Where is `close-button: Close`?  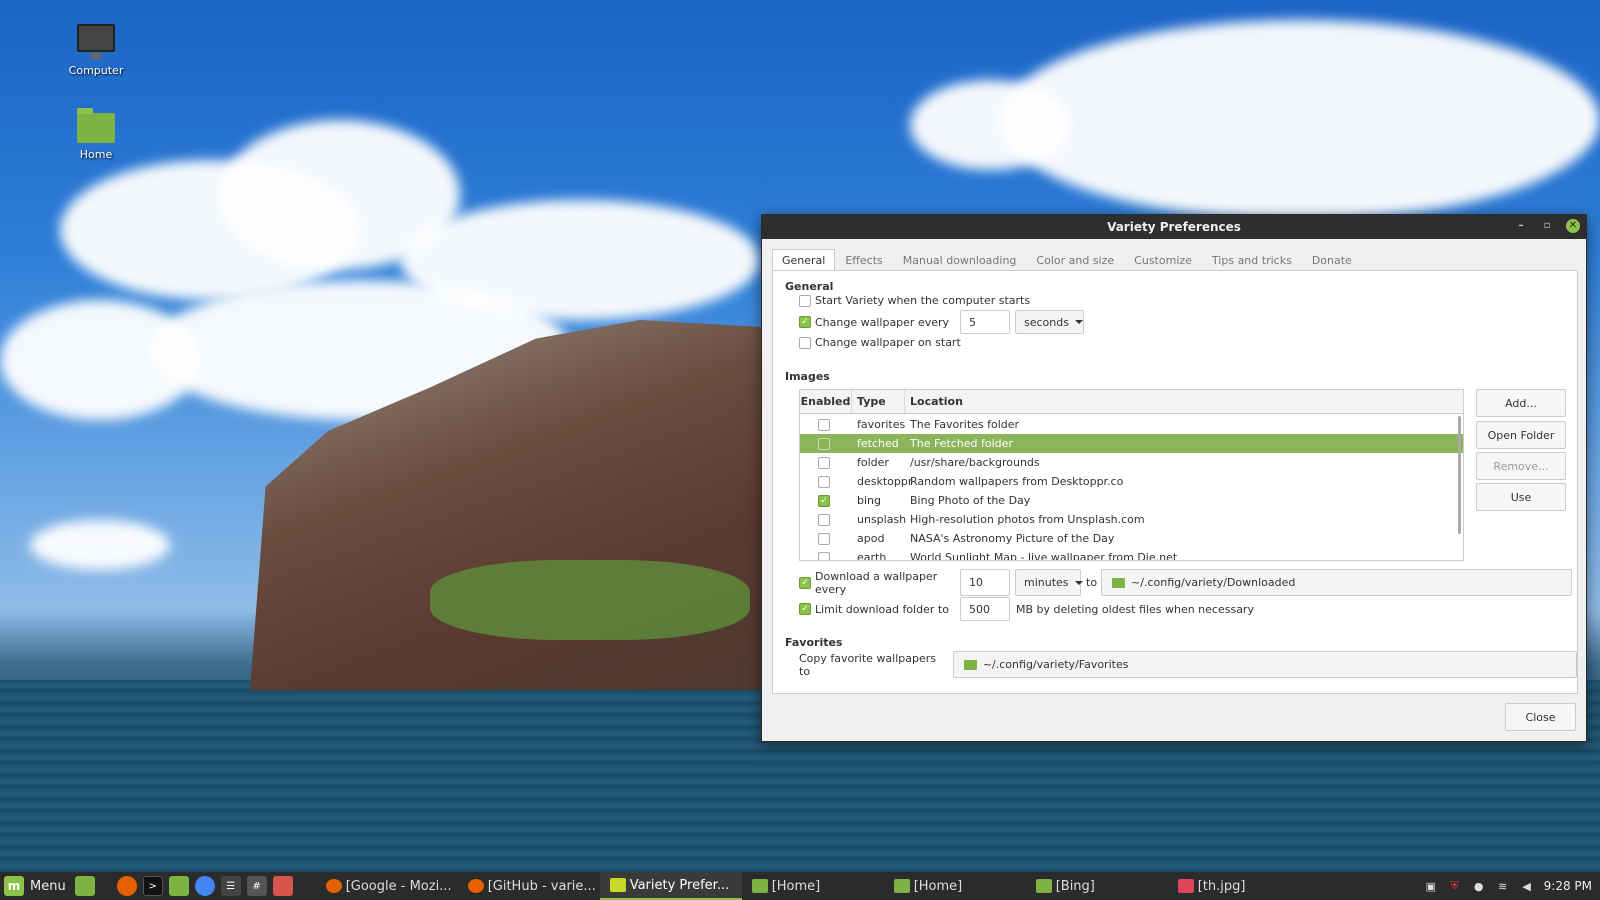 close-button: Close is located at coordinates (1540, 717).